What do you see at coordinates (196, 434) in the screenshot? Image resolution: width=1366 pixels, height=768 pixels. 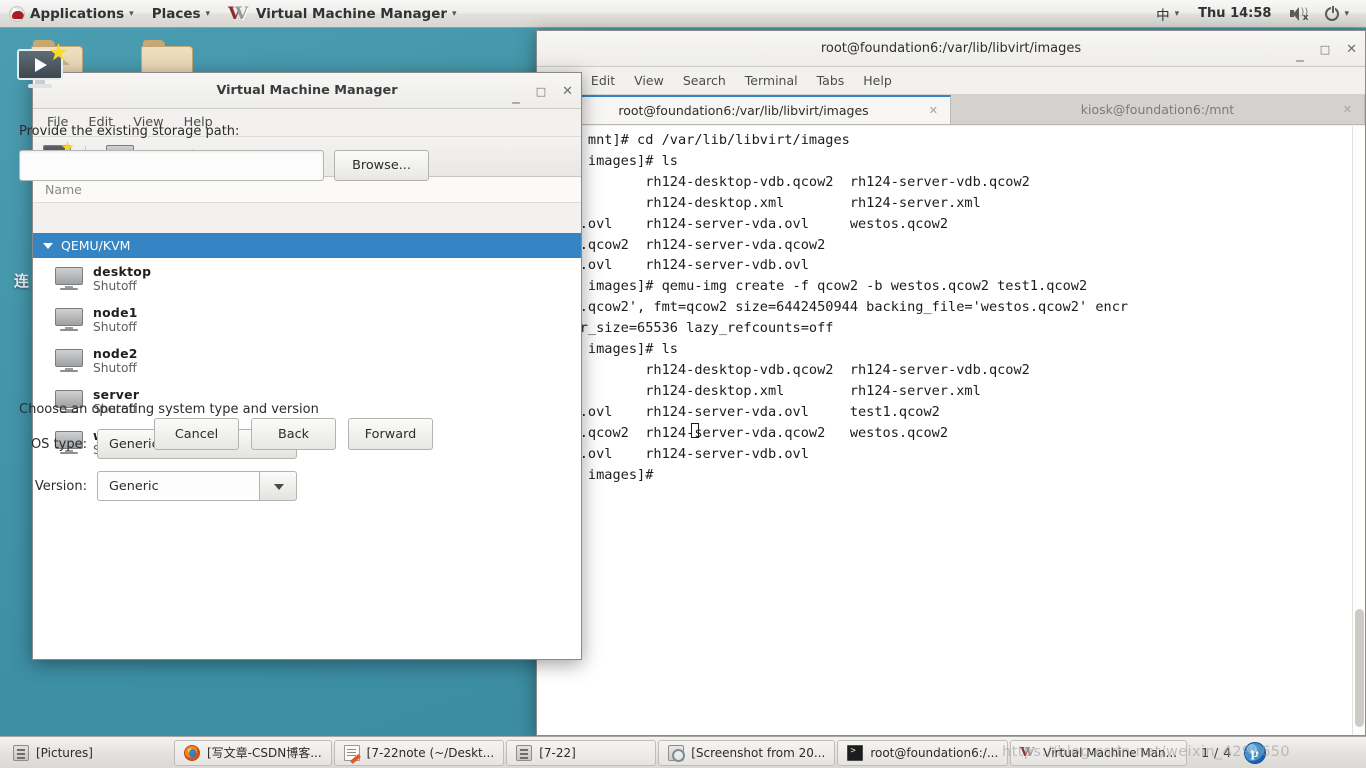 I see `cancel-button: Cancel` at bounding box center [196, 434].